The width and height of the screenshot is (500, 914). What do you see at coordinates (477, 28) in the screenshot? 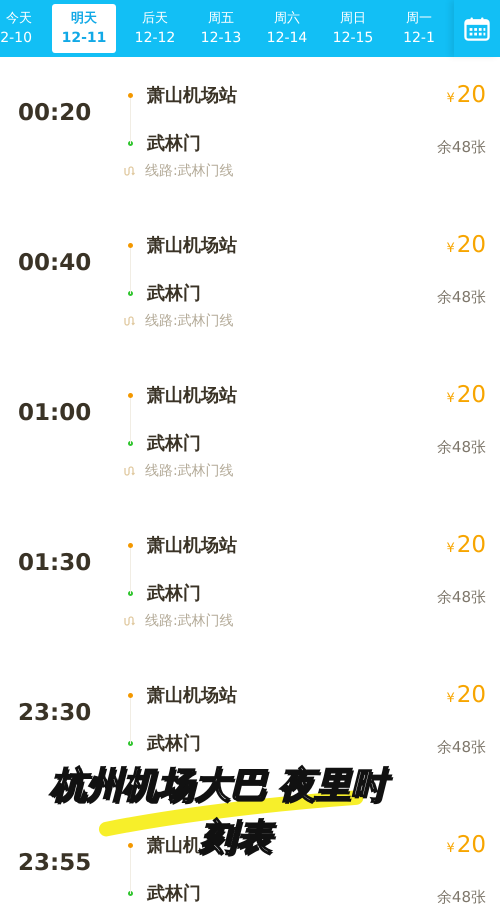
I see `calendar-icon` at bounding box center [477, 28].